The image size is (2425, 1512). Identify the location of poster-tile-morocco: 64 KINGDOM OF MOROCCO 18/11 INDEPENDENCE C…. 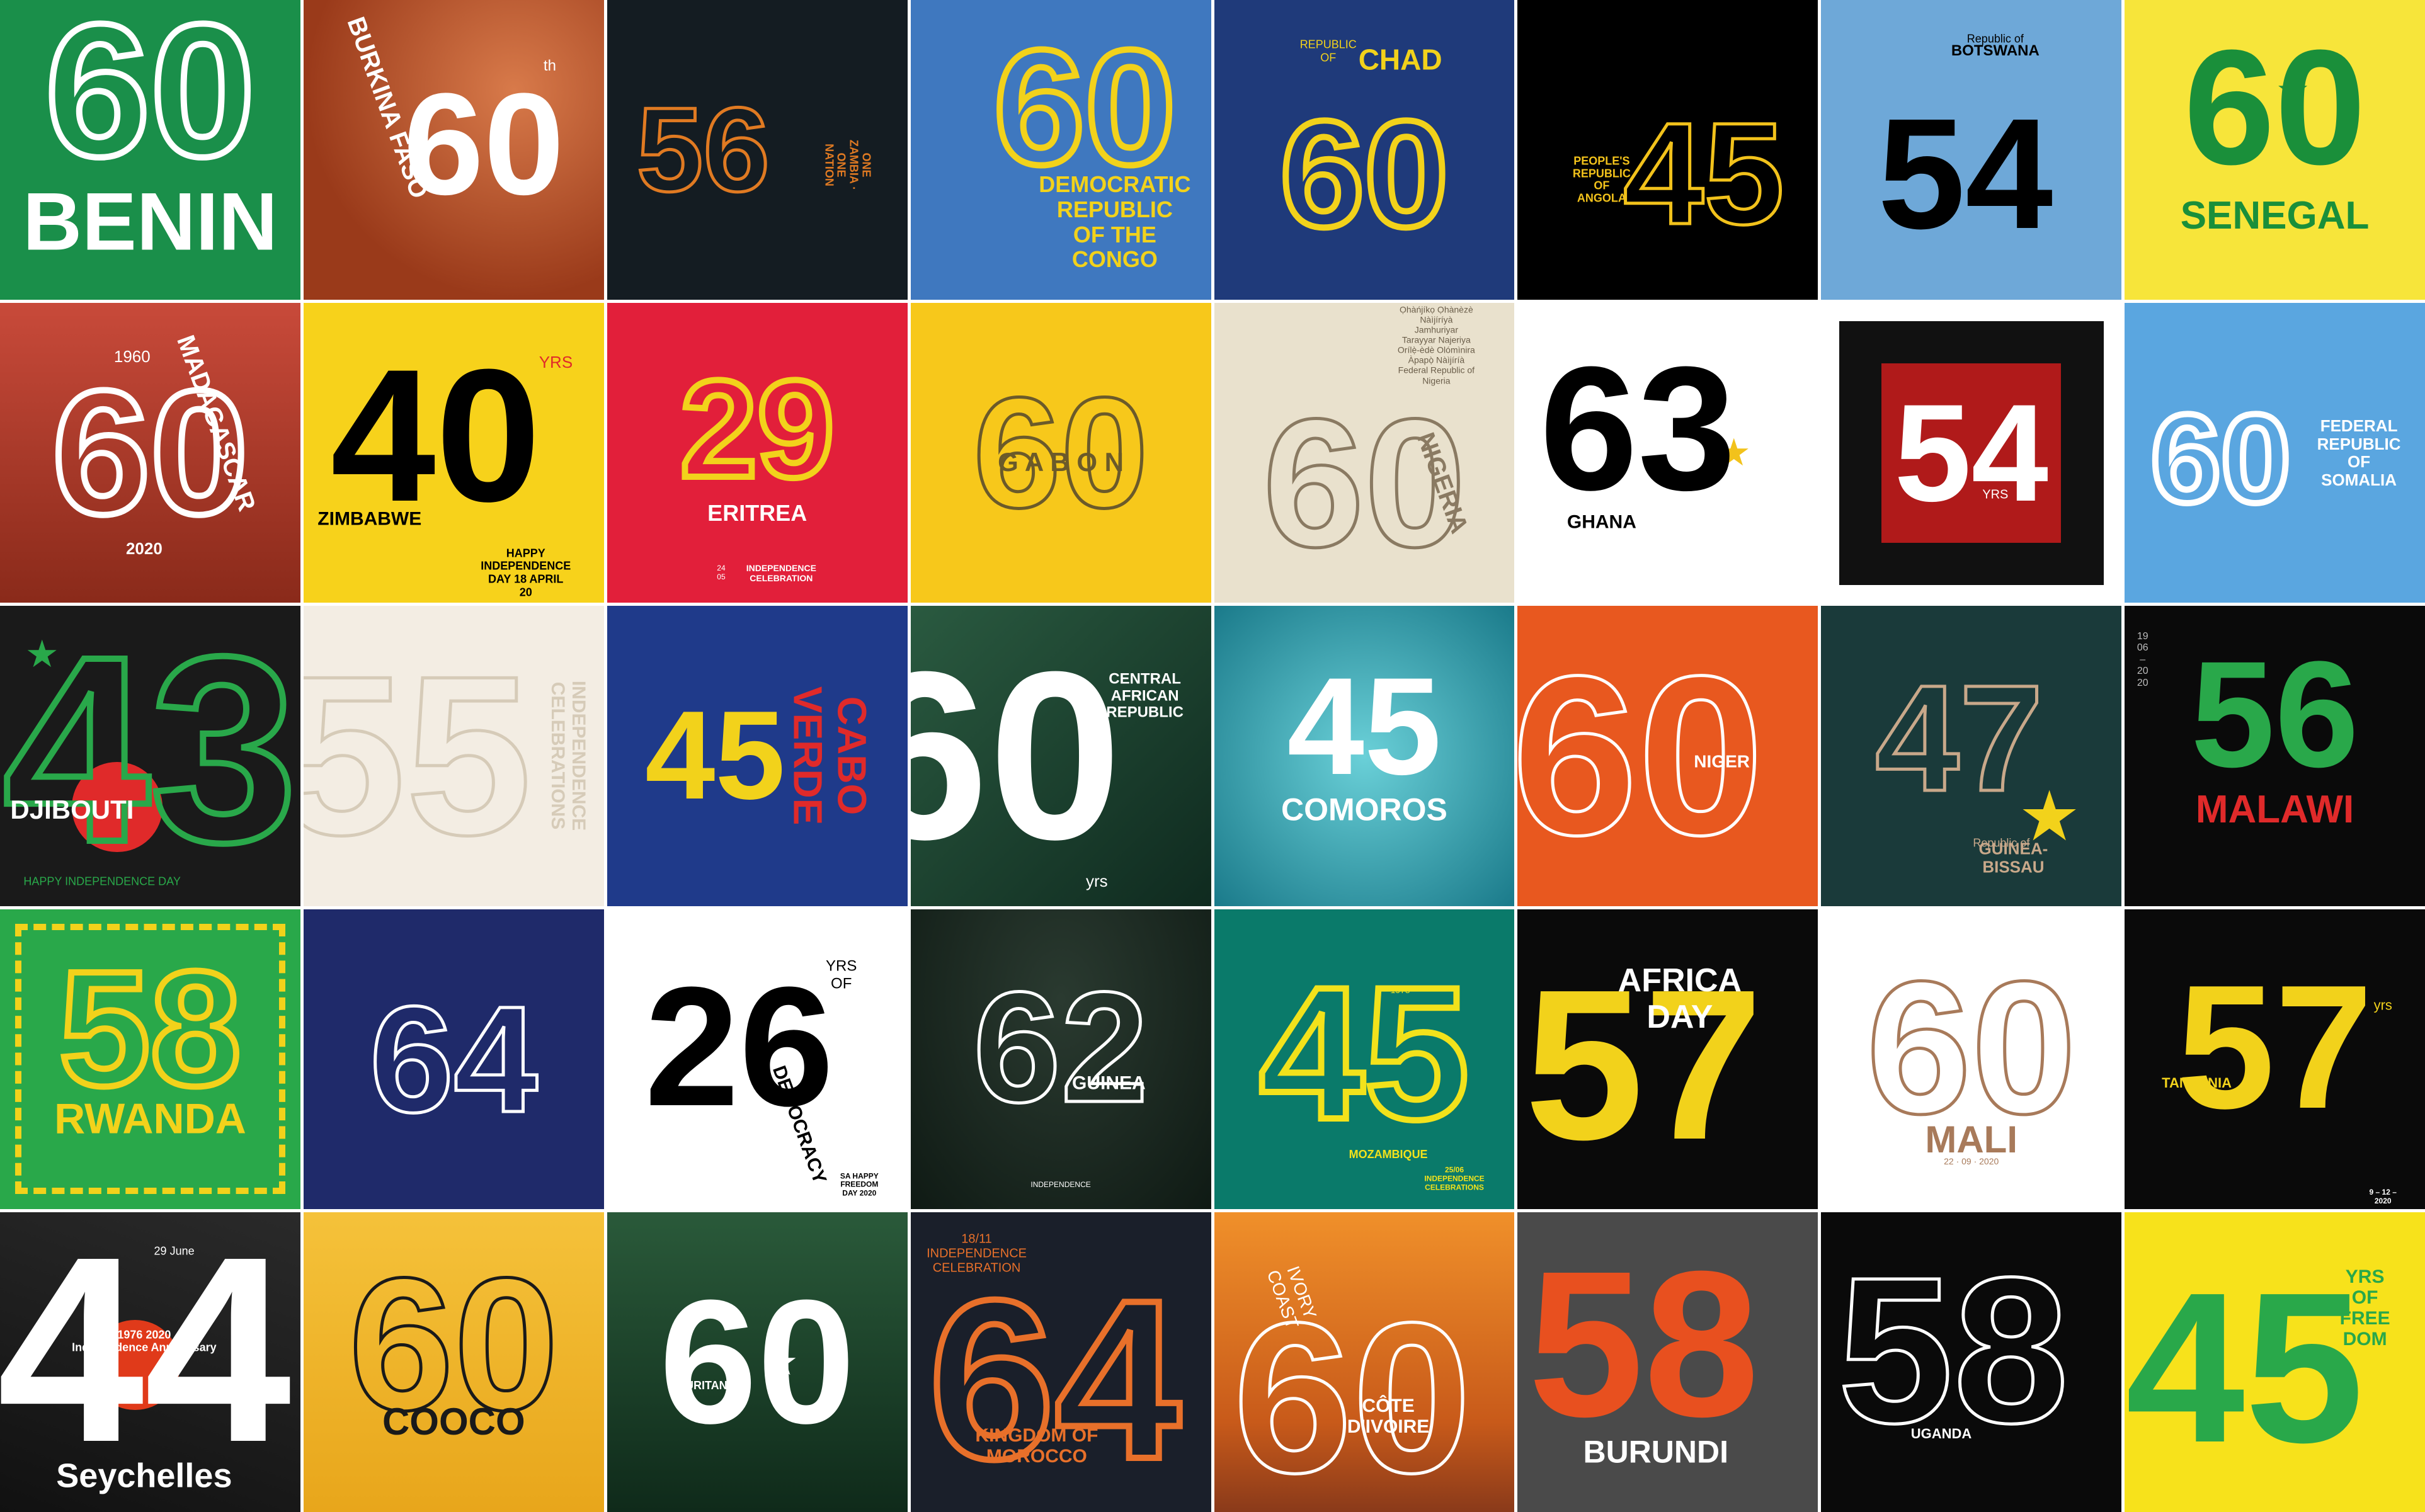
(1060, 1362).